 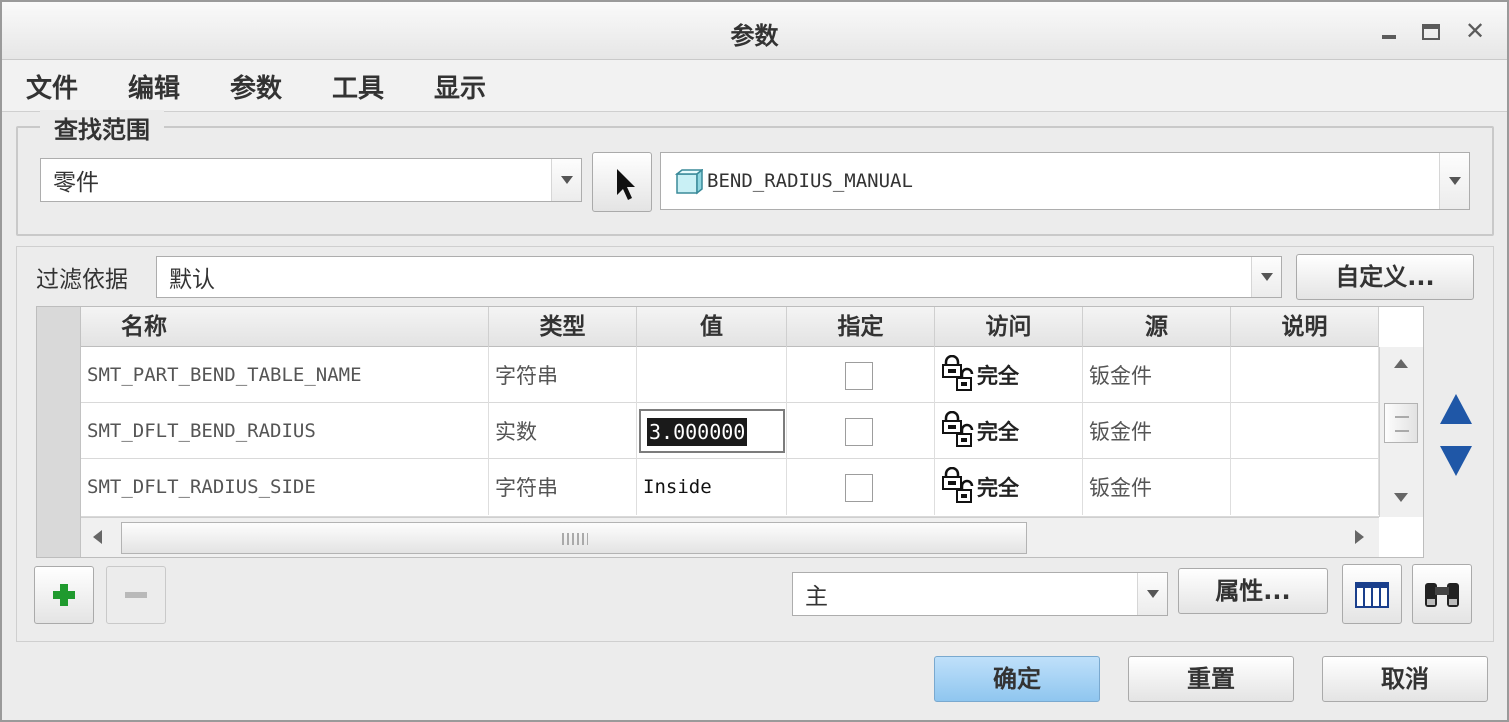 I want to click on column-header-description: 说明, so click(x=1305, y=327).